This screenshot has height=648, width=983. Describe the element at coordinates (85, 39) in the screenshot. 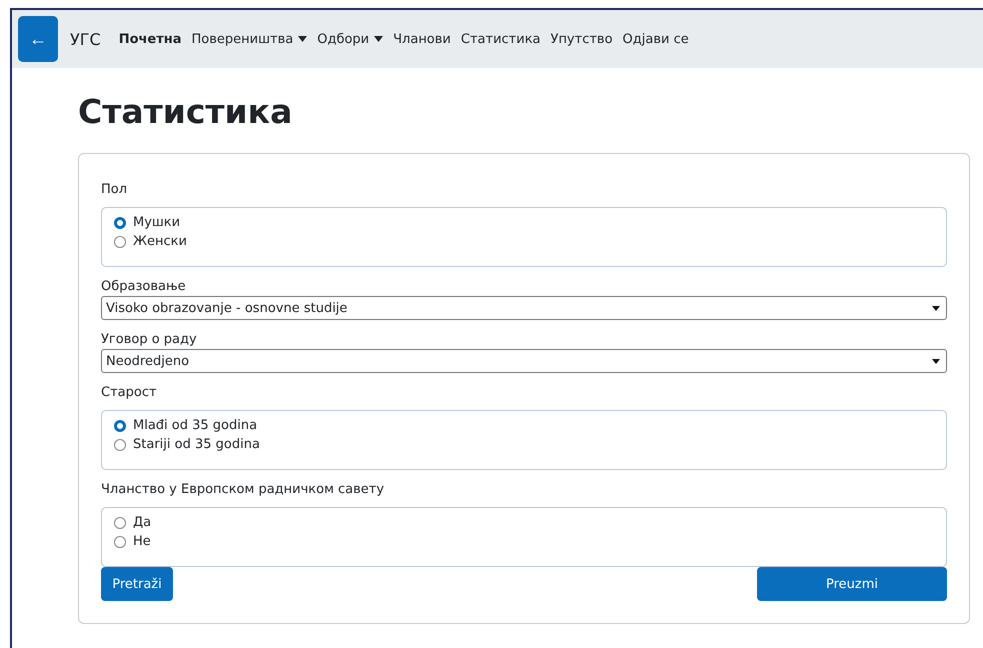

I see `brand-name: УГС` at that location.